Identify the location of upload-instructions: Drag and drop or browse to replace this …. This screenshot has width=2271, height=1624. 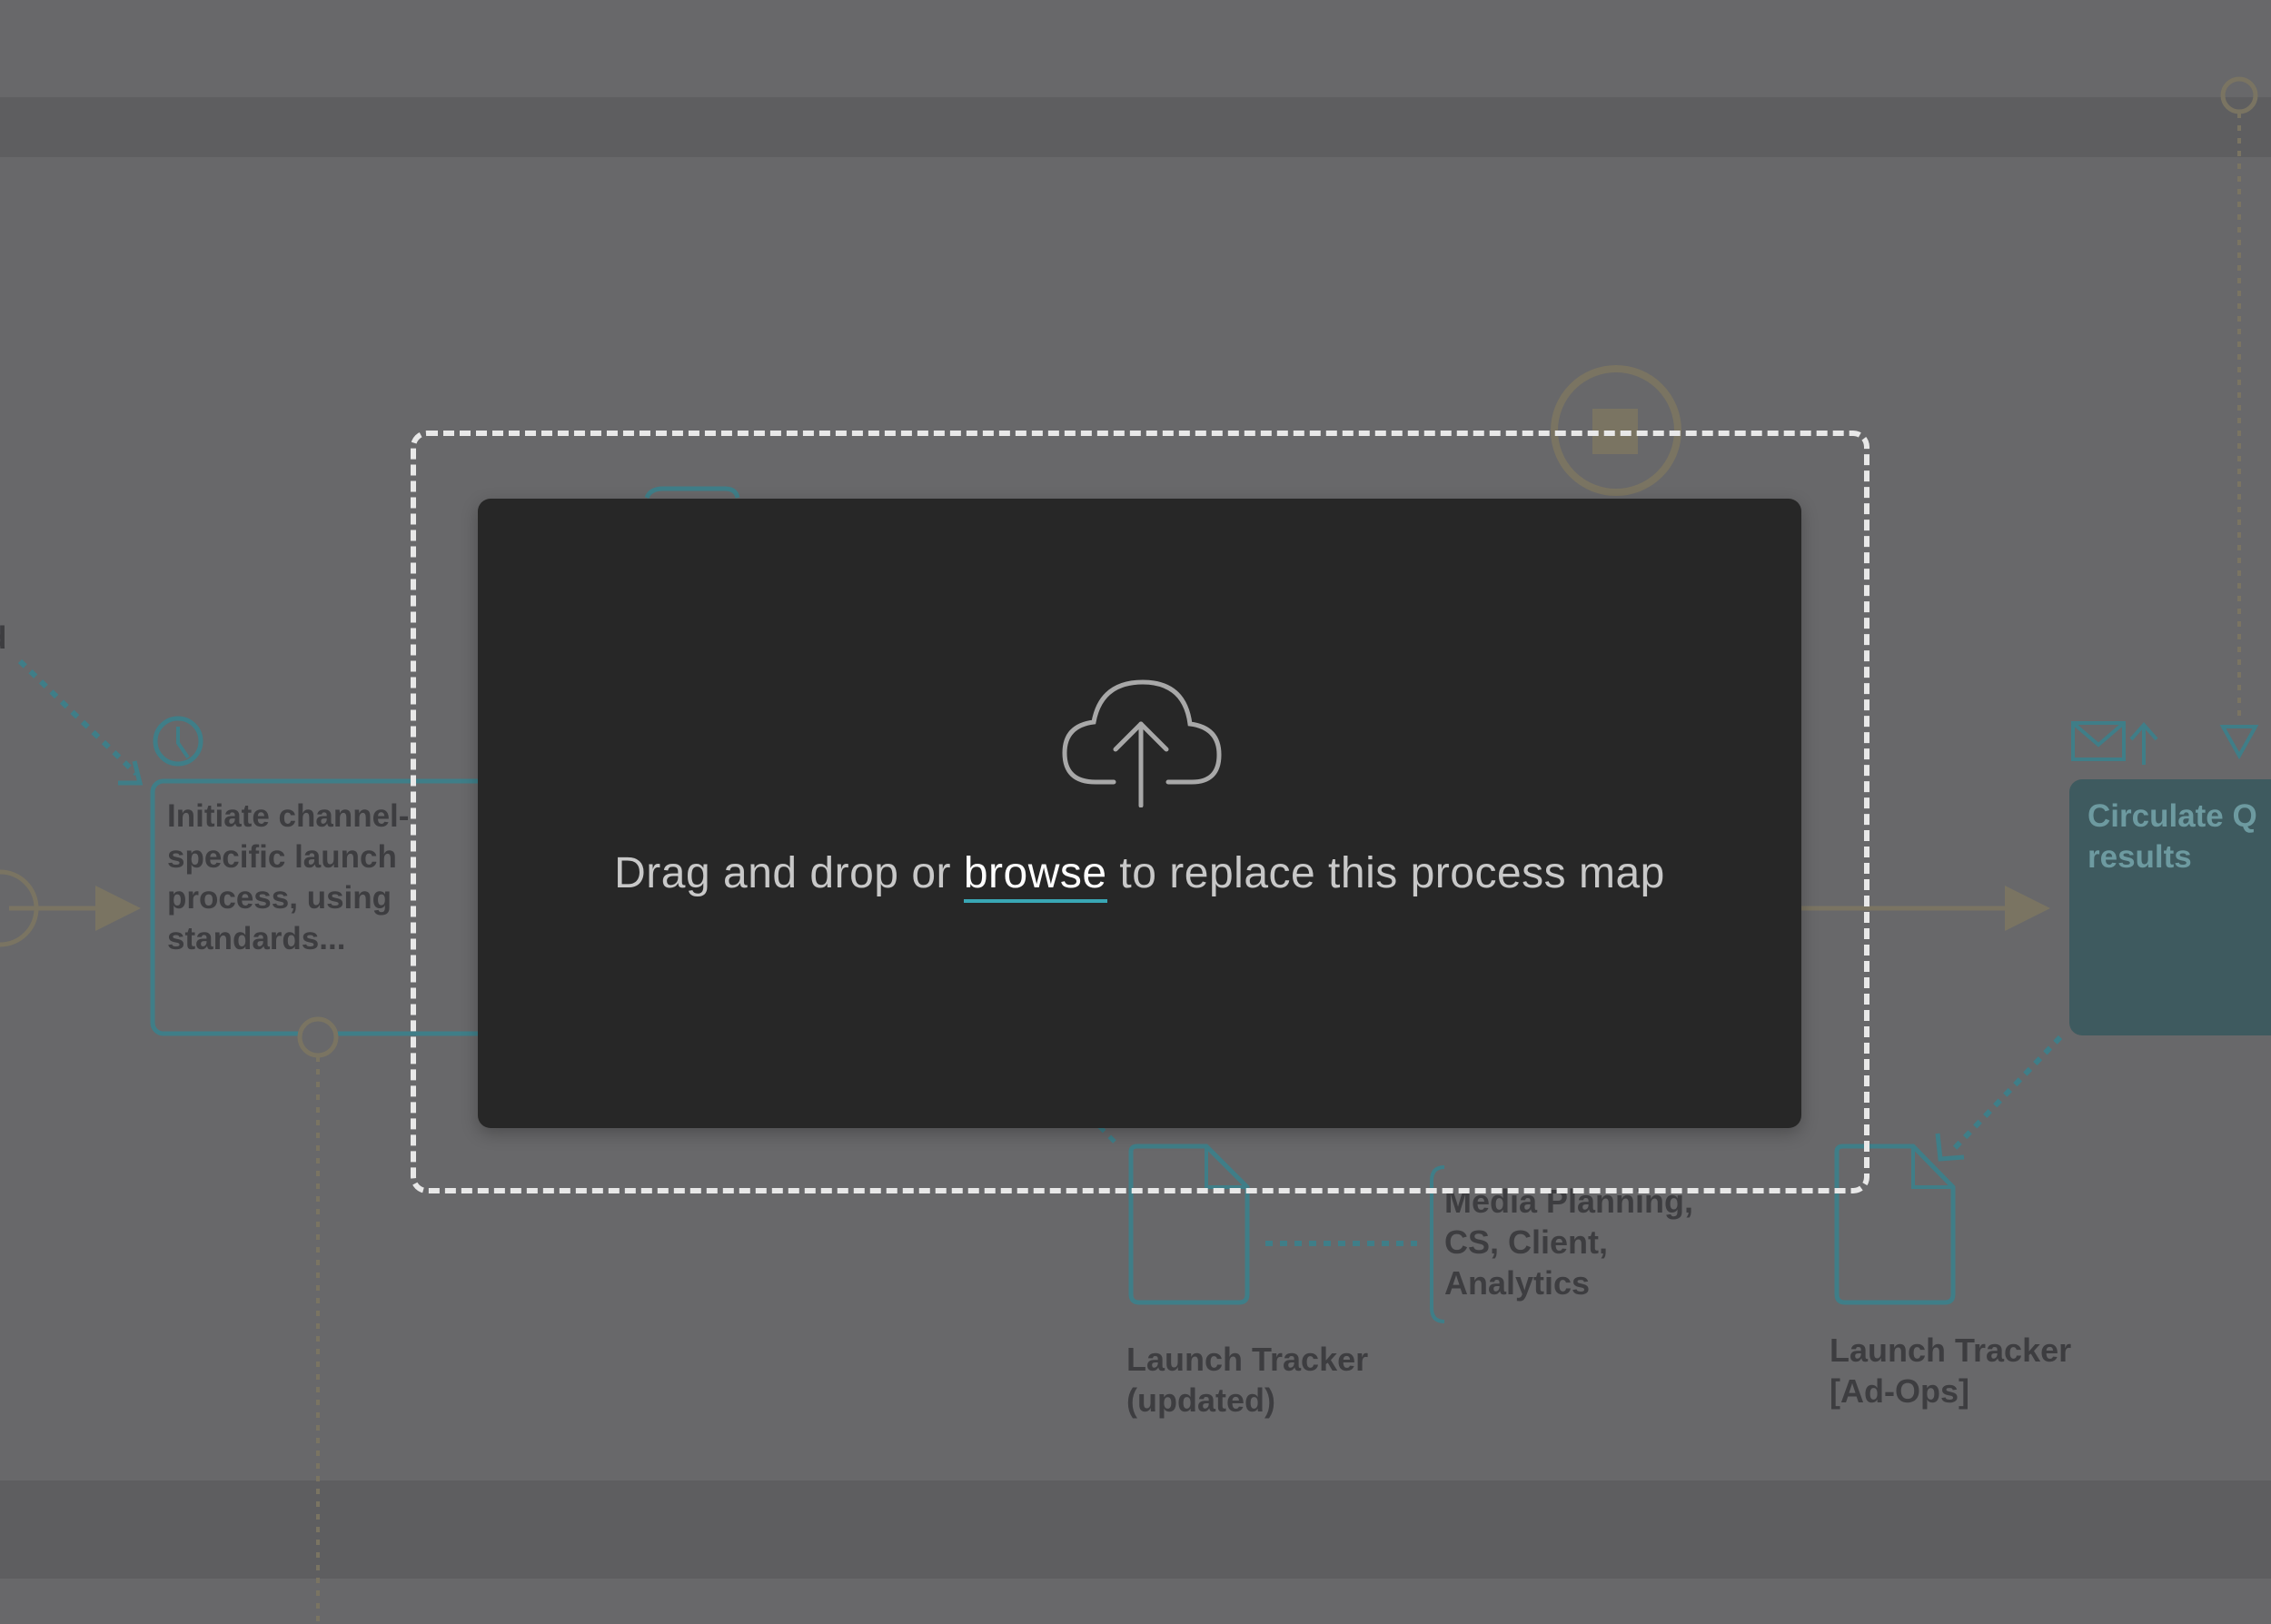
(1139, 875).